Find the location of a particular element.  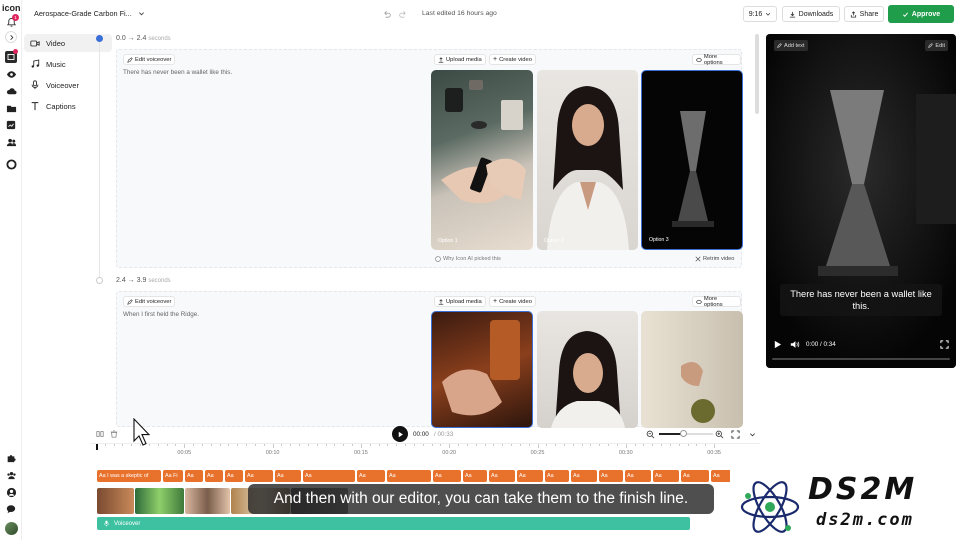

media-option-2: Option 2 is located at coordinates (587, 160).